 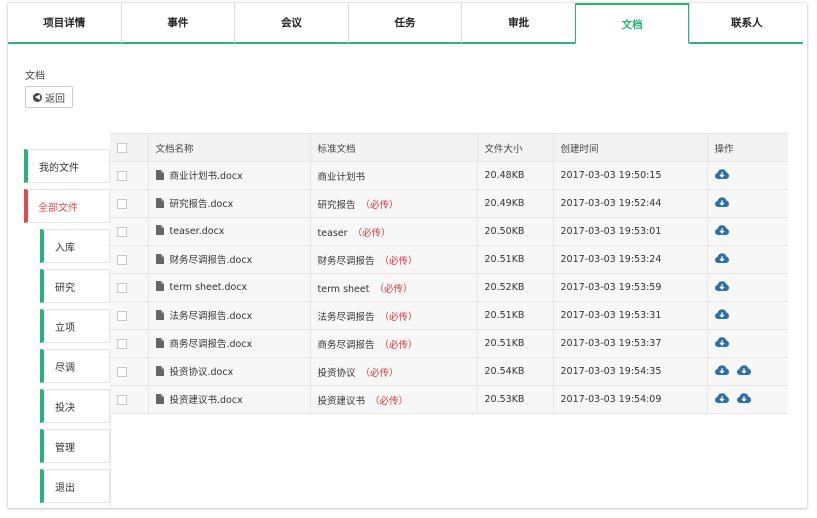 What do you see at coordinates (64, 23) in the screenshot?
I see `tab-project-details: 项目详情` at bounding box center [64, 23].